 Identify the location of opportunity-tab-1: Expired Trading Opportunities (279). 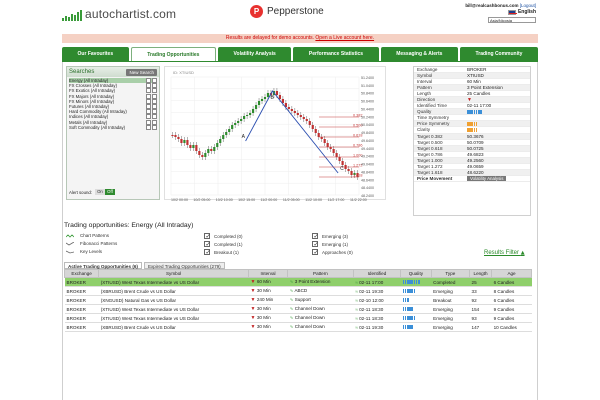
(184, 265).